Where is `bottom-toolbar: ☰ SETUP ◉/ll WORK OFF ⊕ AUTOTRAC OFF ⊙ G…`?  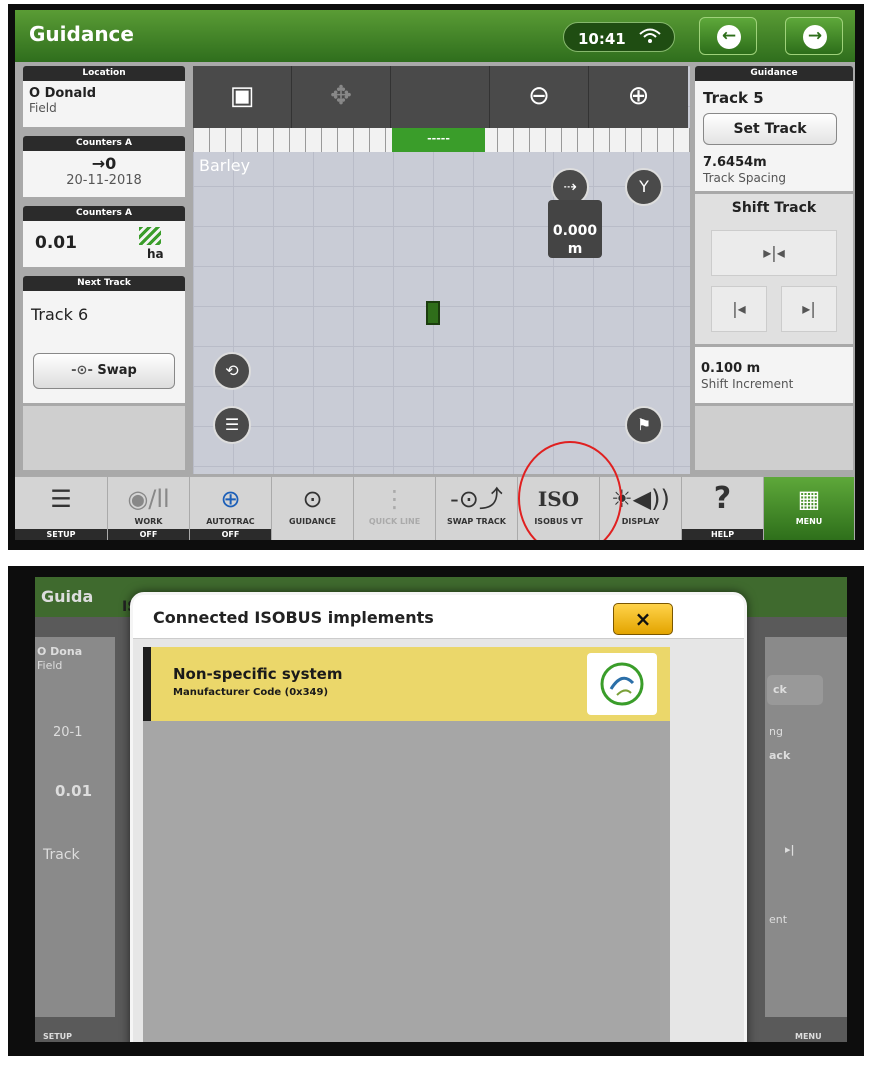 bottom-toolbar: ☰ SETUP ◉/ll WORK OFF ⊕ AUTOTRAC OFF ⊙ G… is located at coordinates (435, 508).